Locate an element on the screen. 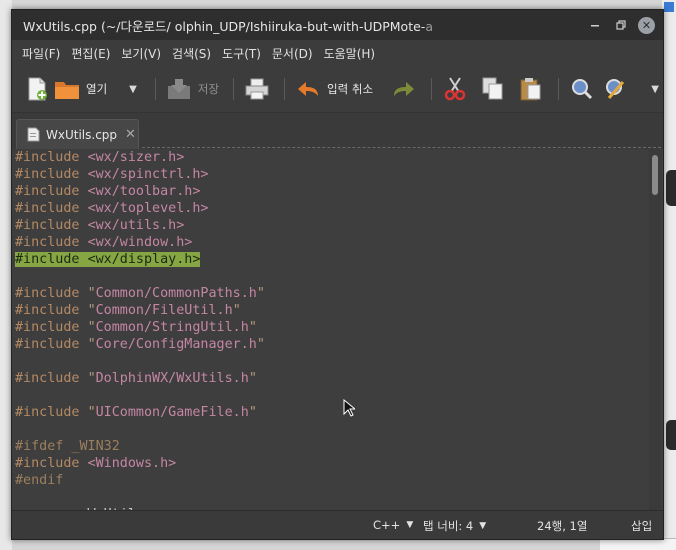  vertical-scrollbar is located at coordinates (655, 330).